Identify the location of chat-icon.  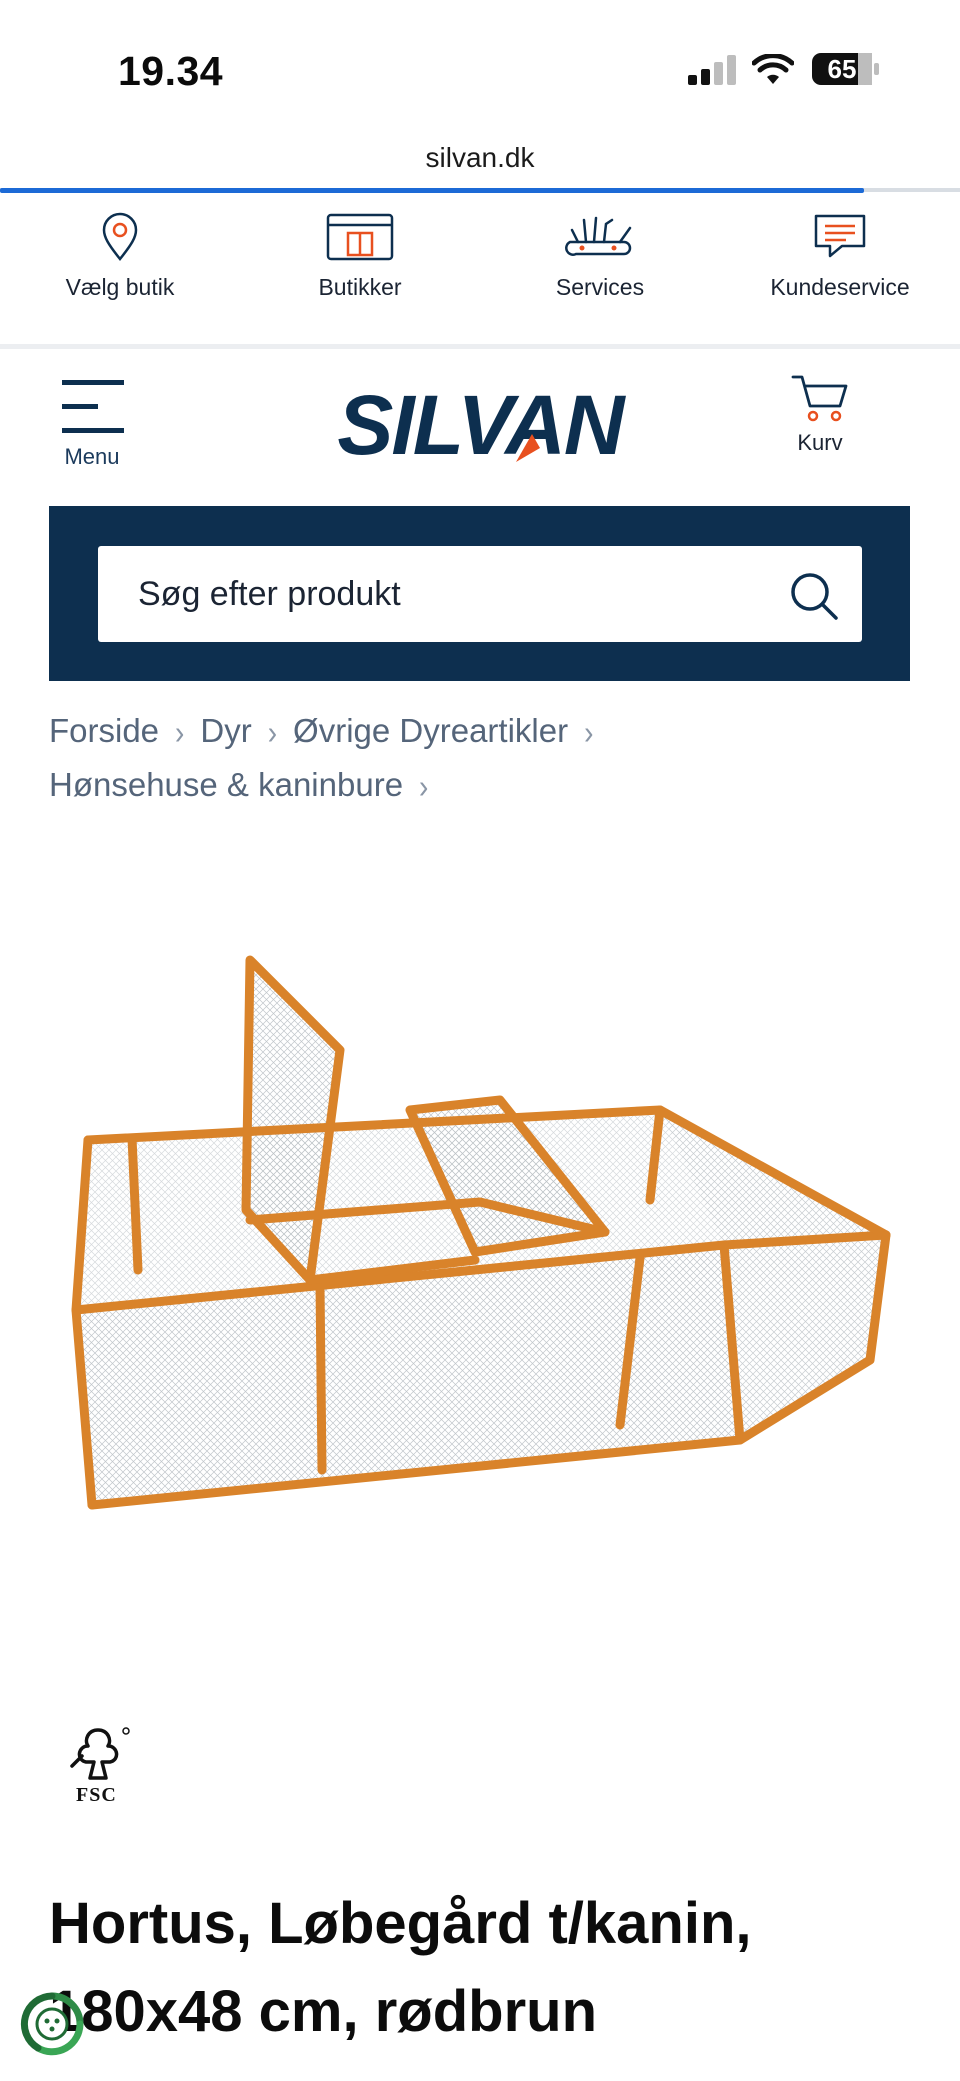
(840, 236).